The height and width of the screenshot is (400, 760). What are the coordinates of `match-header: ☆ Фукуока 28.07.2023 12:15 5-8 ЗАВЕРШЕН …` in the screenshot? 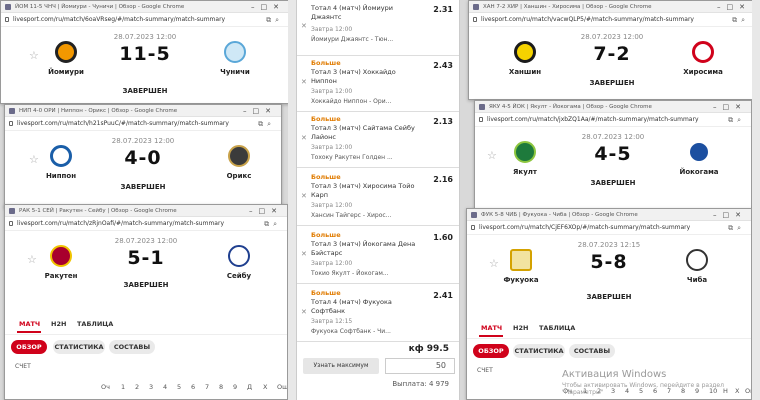 It's located at (609, 276).